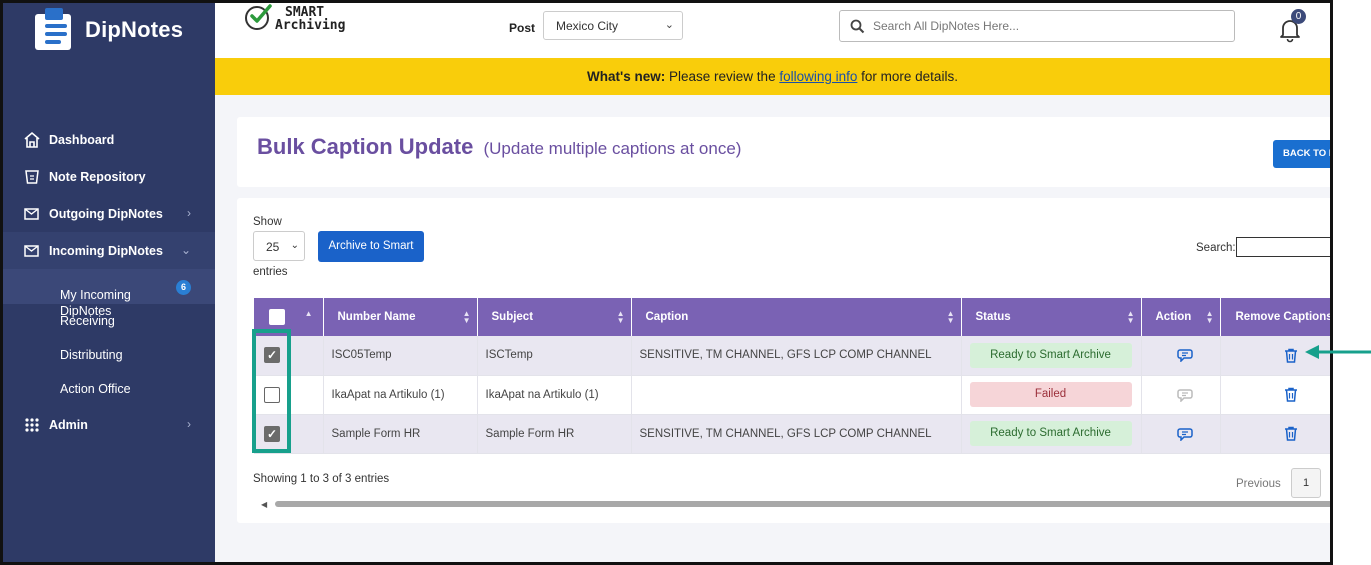  I want to click on brand-name: DipNotes, so click(134, 29).